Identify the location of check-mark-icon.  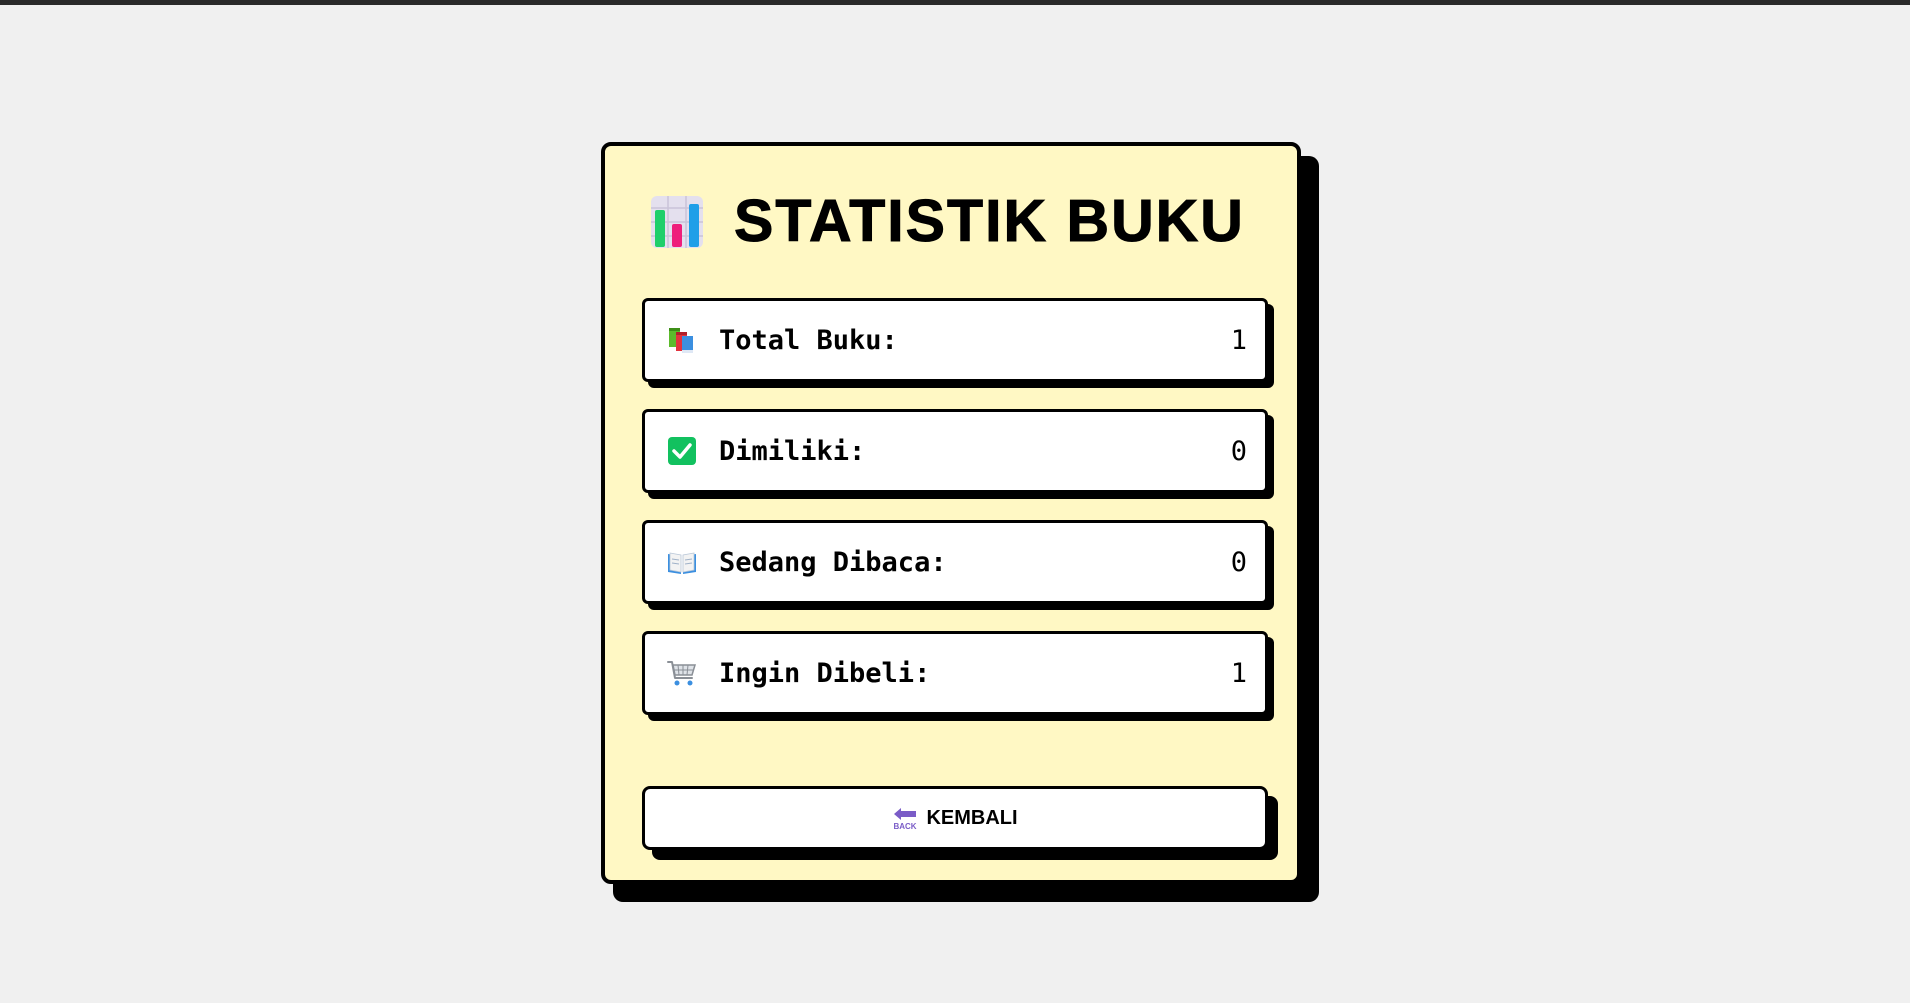
(682, 451).